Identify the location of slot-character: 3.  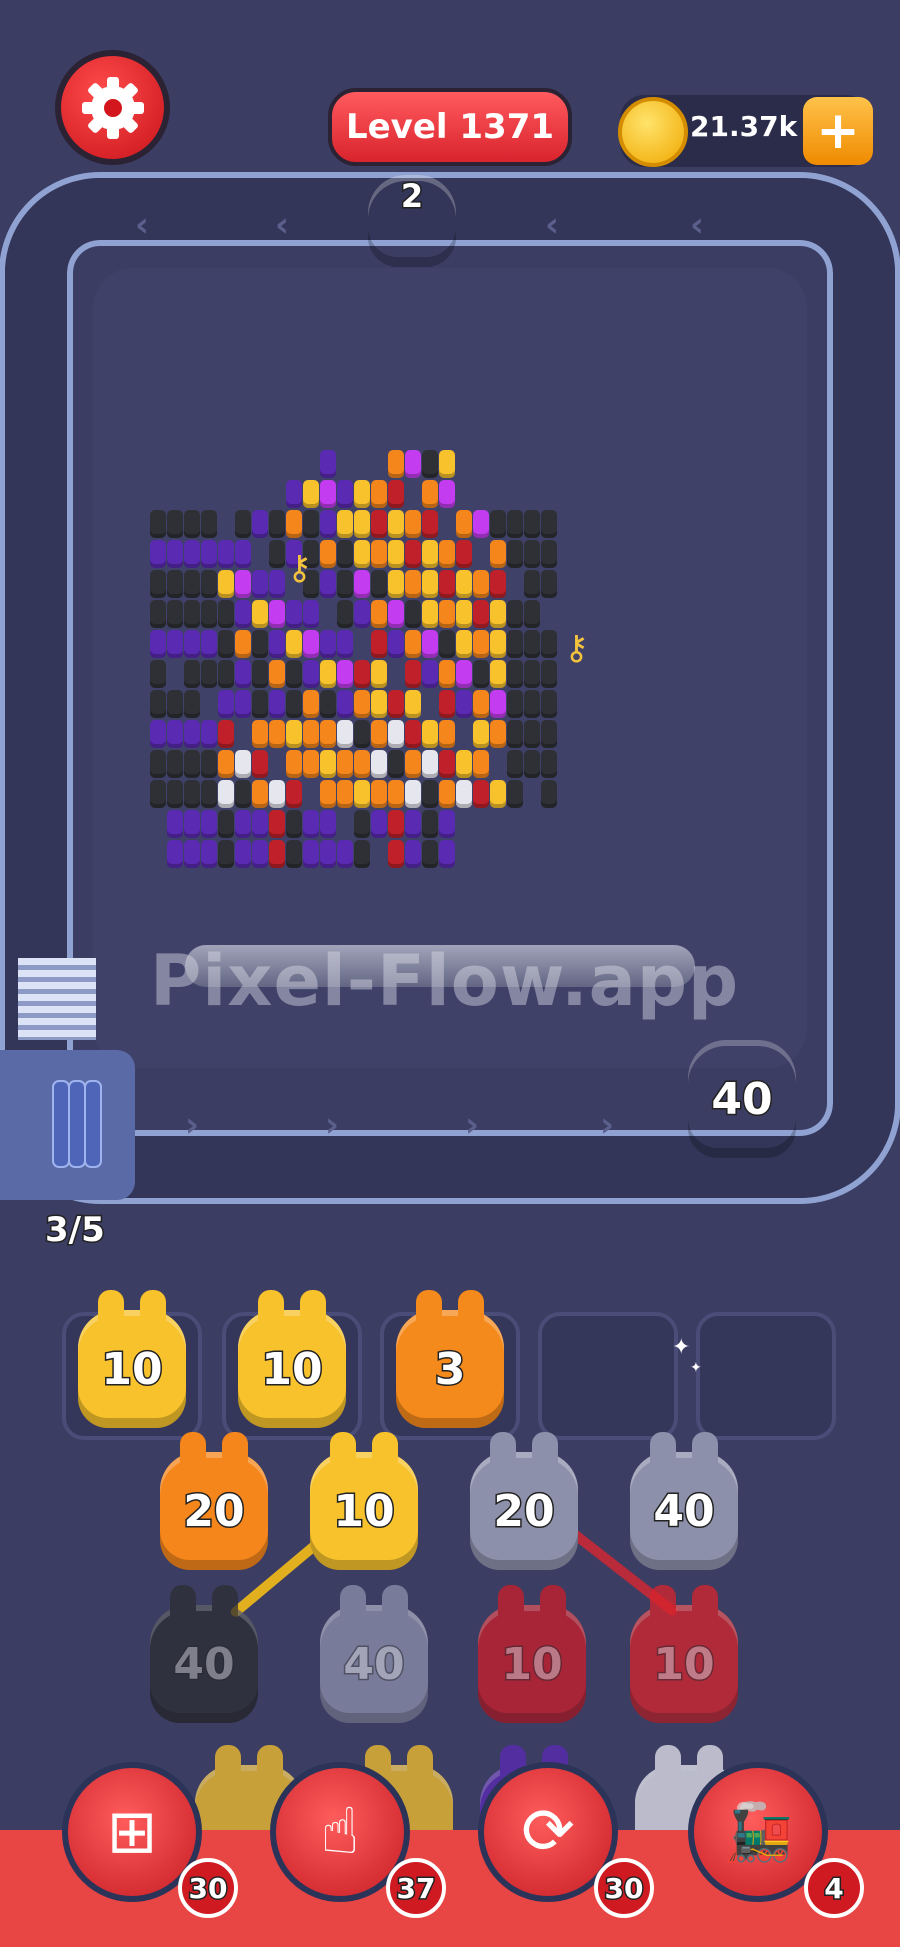
(450, 1359).